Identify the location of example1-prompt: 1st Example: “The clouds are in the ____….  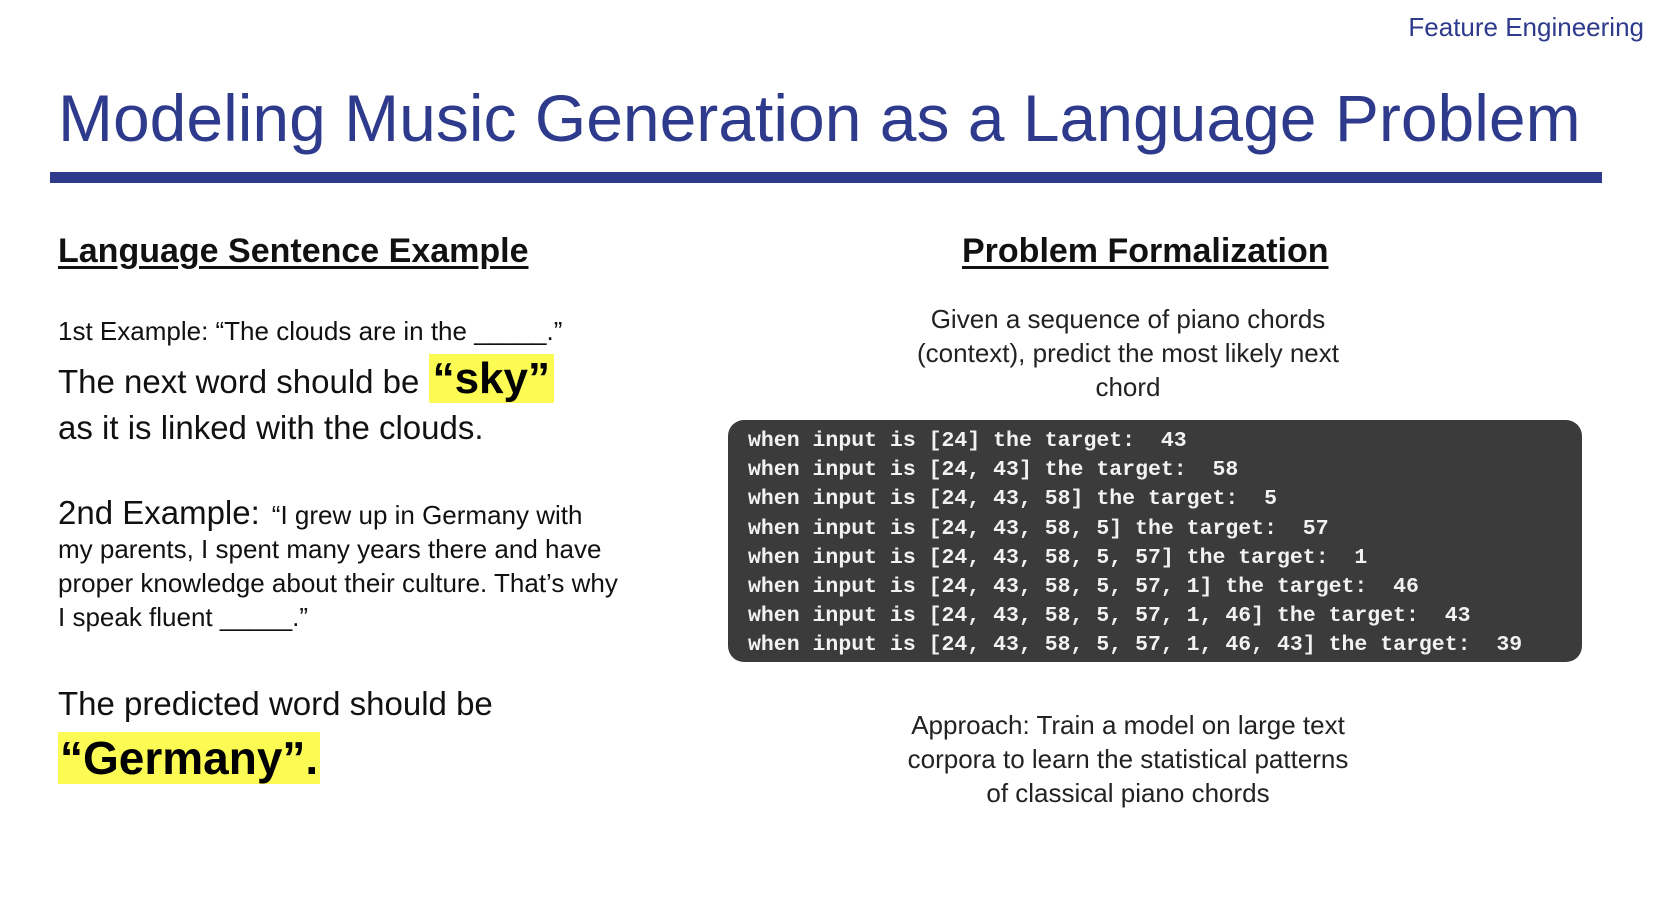
(310, 331).